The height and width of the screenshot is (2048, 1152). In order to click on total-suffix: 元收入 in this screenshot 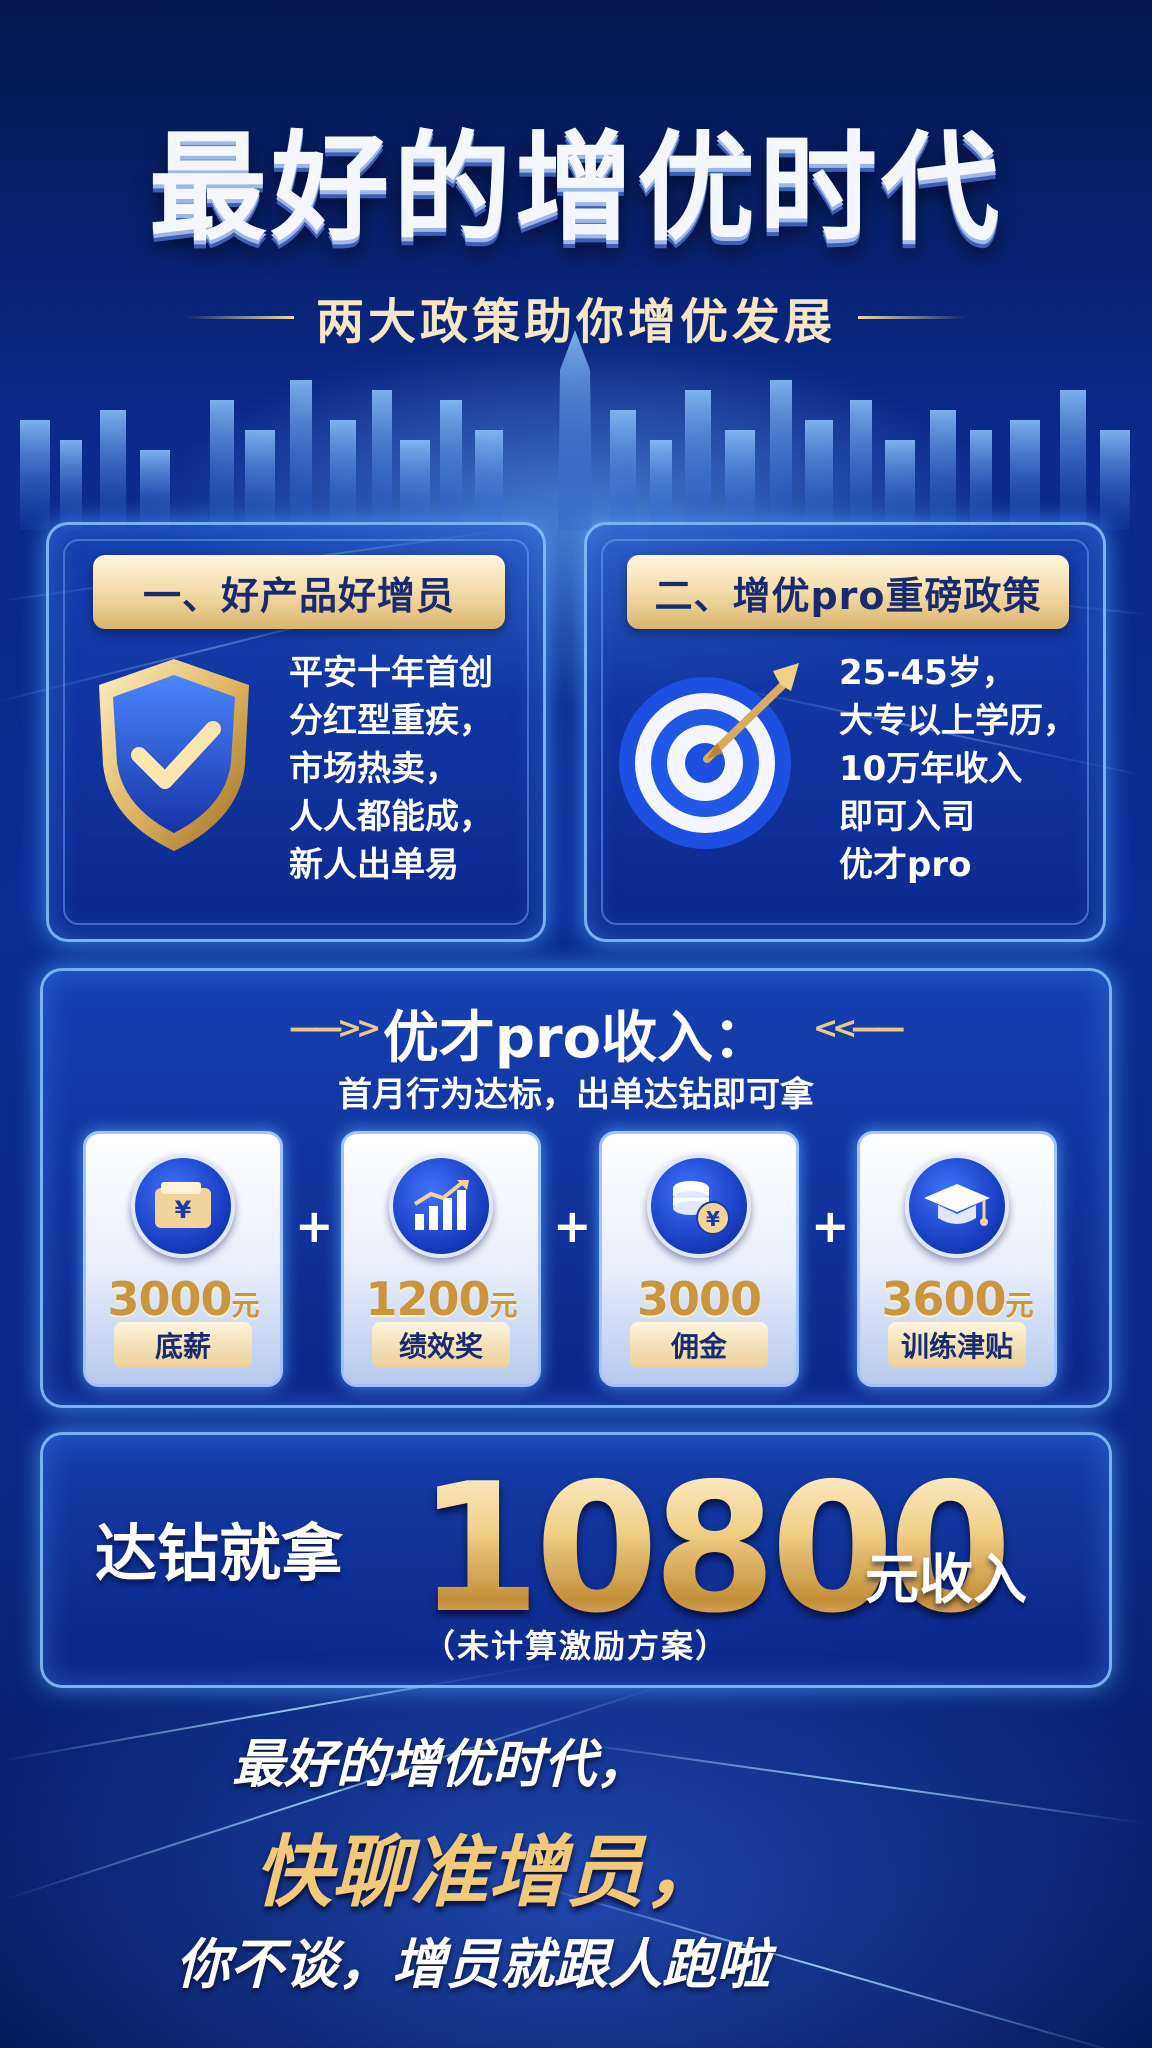, I will do `click(946, 1579)`.